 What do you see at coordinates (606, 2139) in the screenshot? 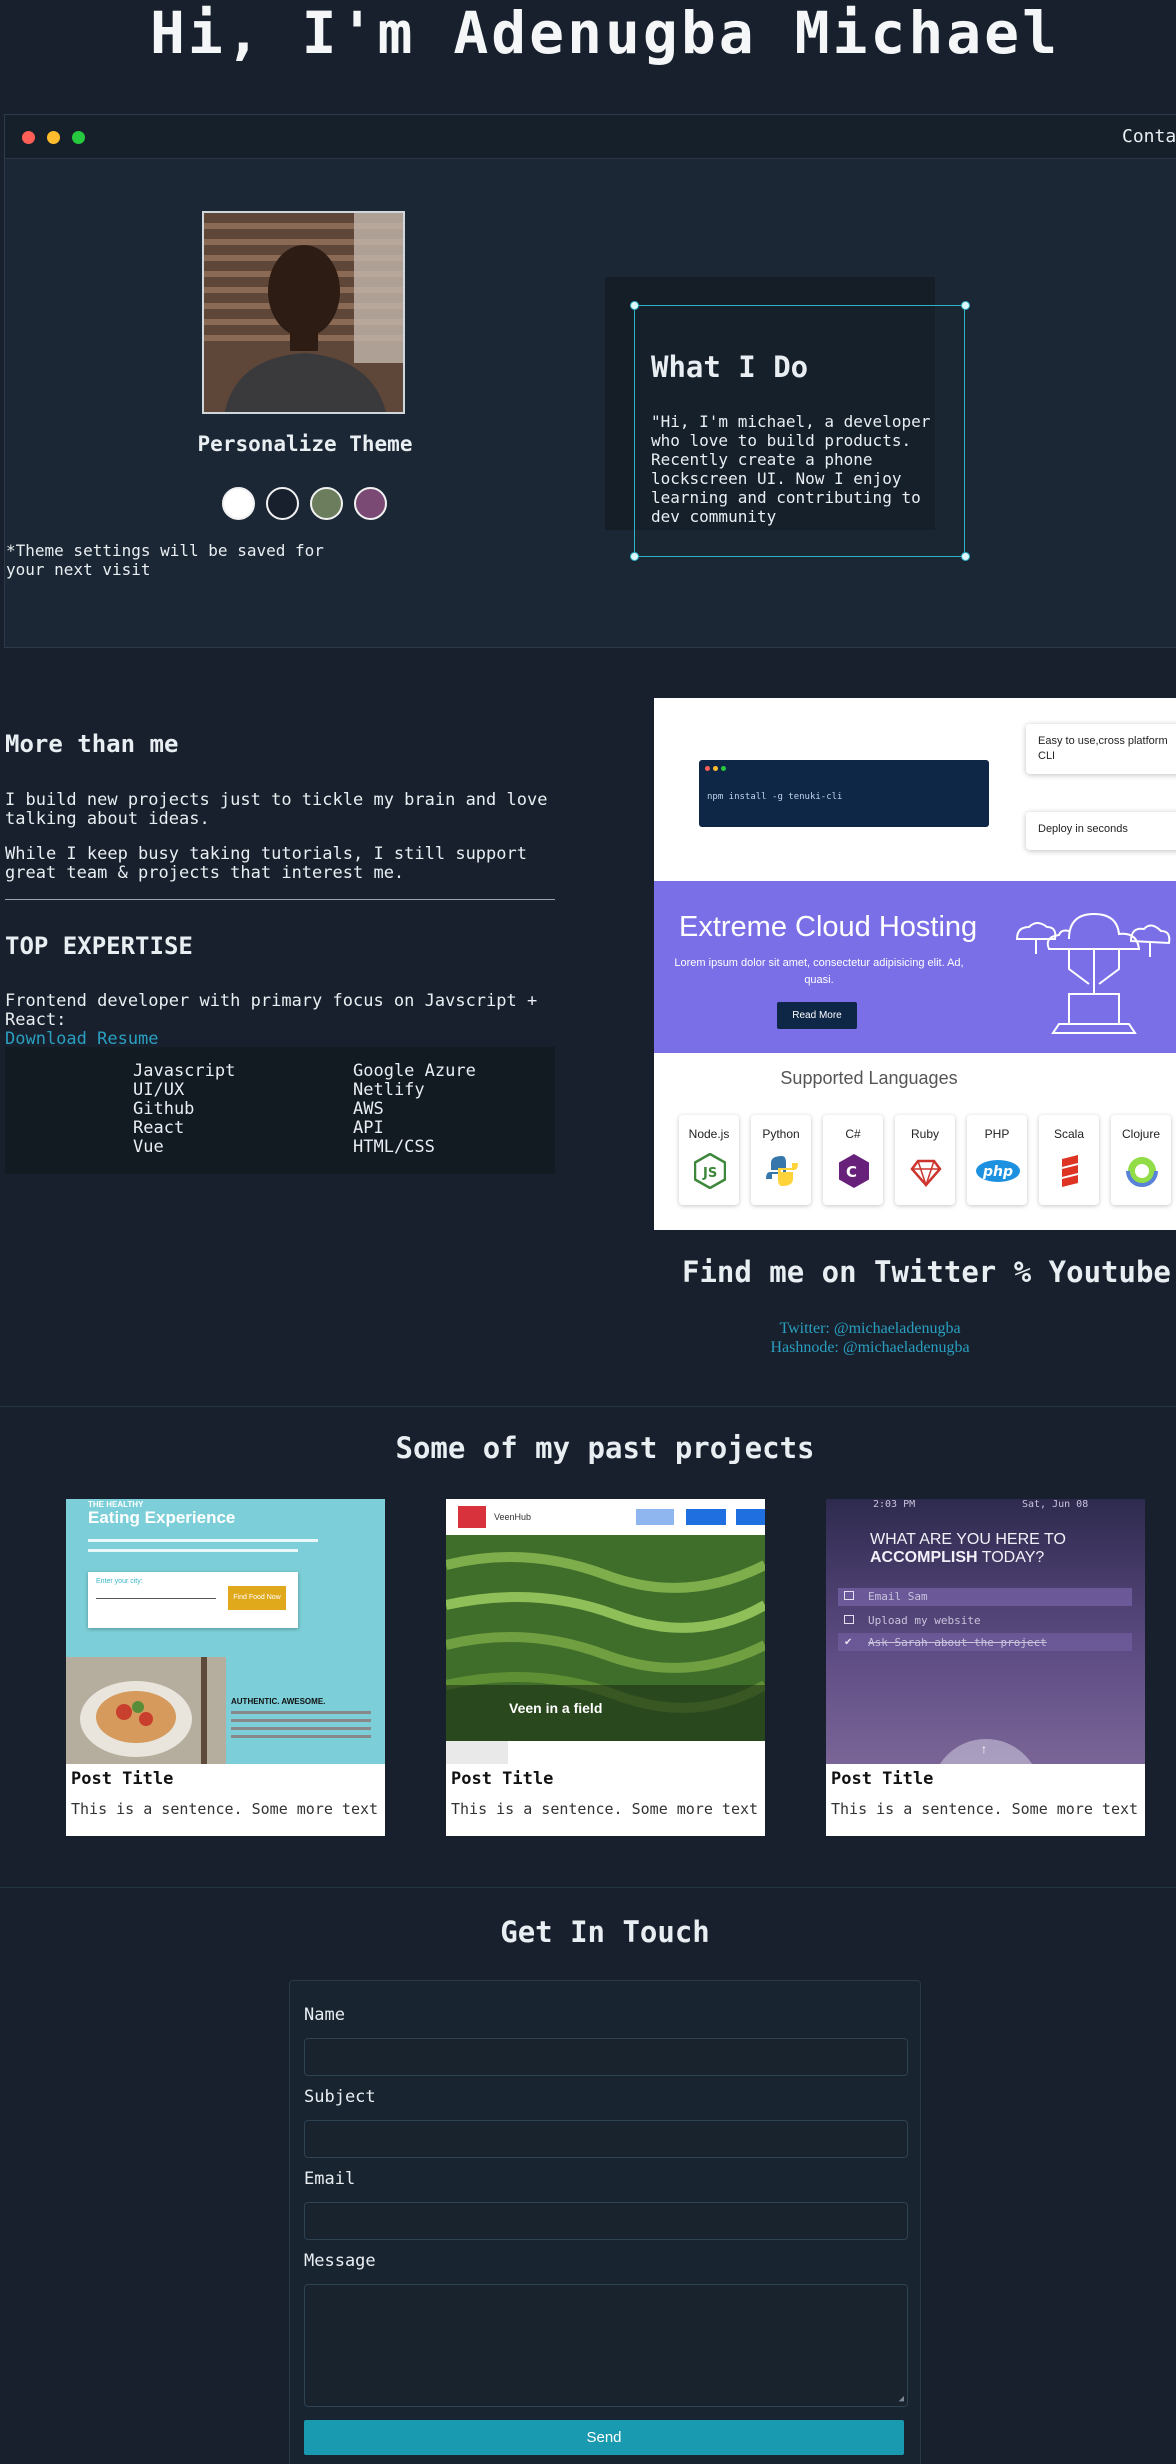
I see `subject-input` at bounding box center [606, 2139].